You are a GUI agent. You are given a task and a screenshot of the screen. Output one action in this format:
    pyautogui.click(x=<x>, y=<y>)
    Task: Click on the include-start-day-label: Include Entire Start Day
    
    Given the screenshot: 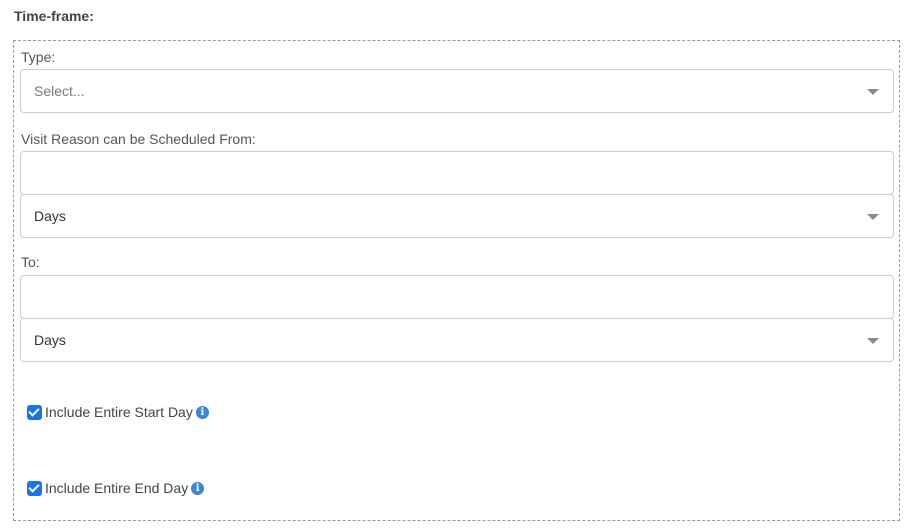 What is the action you would take?
    pyautogui.click(x=119, y=412)
    